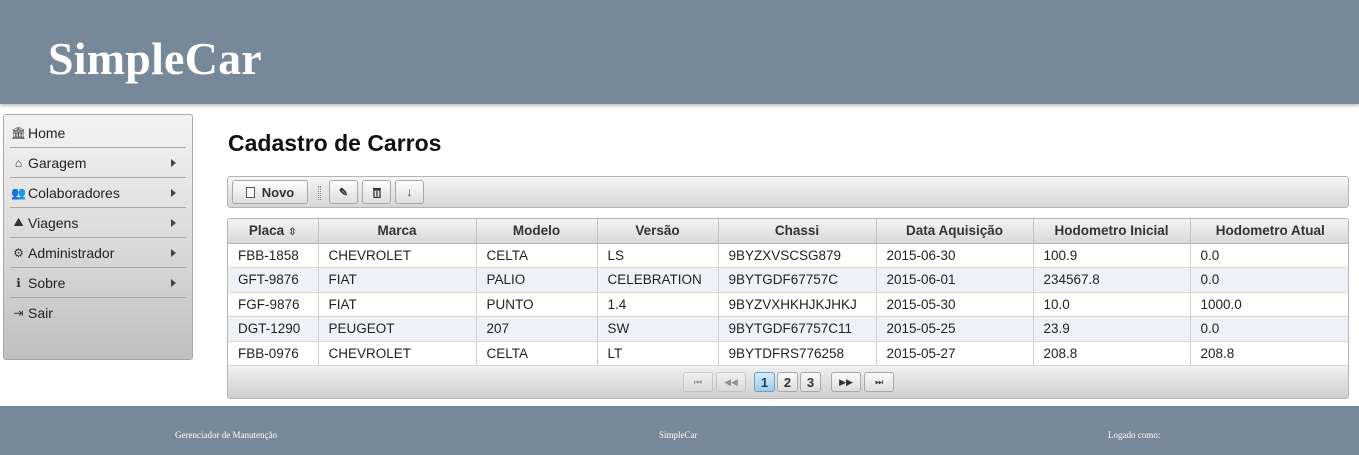 Image resolution: width=1359 pixels, height=455 pixels. What do you see at coordinates (658, 280) in the screenshot?
I see `table-cell: CELEBRATION` at bounding box center [658, 280].